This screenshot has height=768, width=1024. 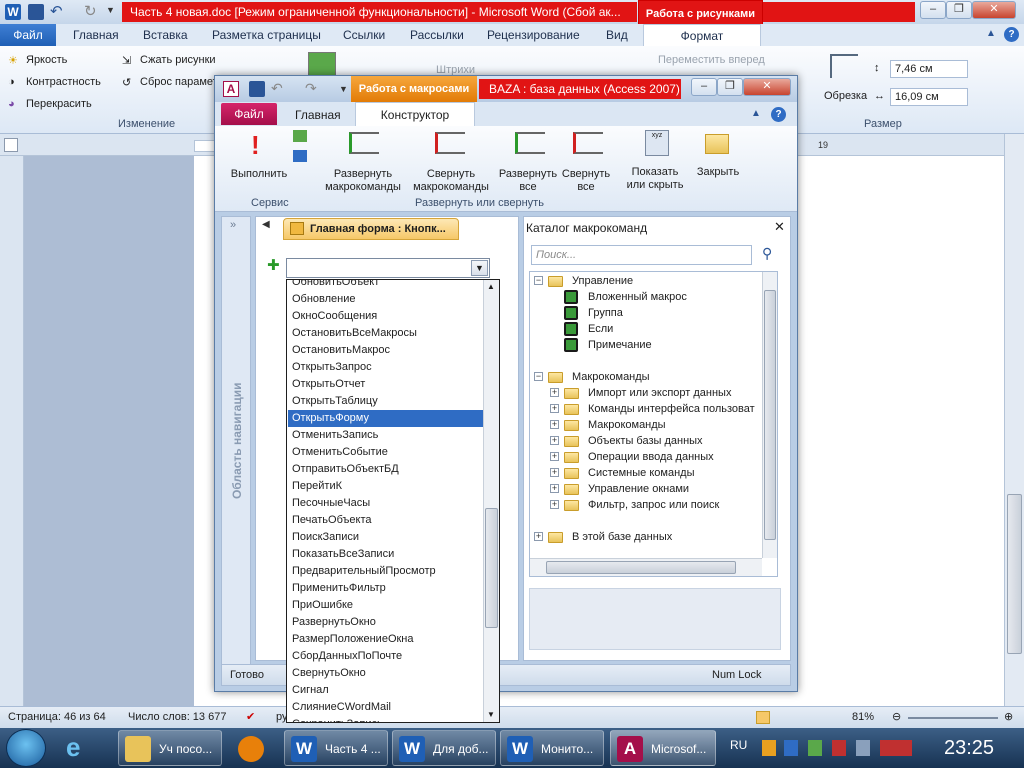 I want to click on dropdown-item: РазвернутьОкно, so click(x=385, y=622).